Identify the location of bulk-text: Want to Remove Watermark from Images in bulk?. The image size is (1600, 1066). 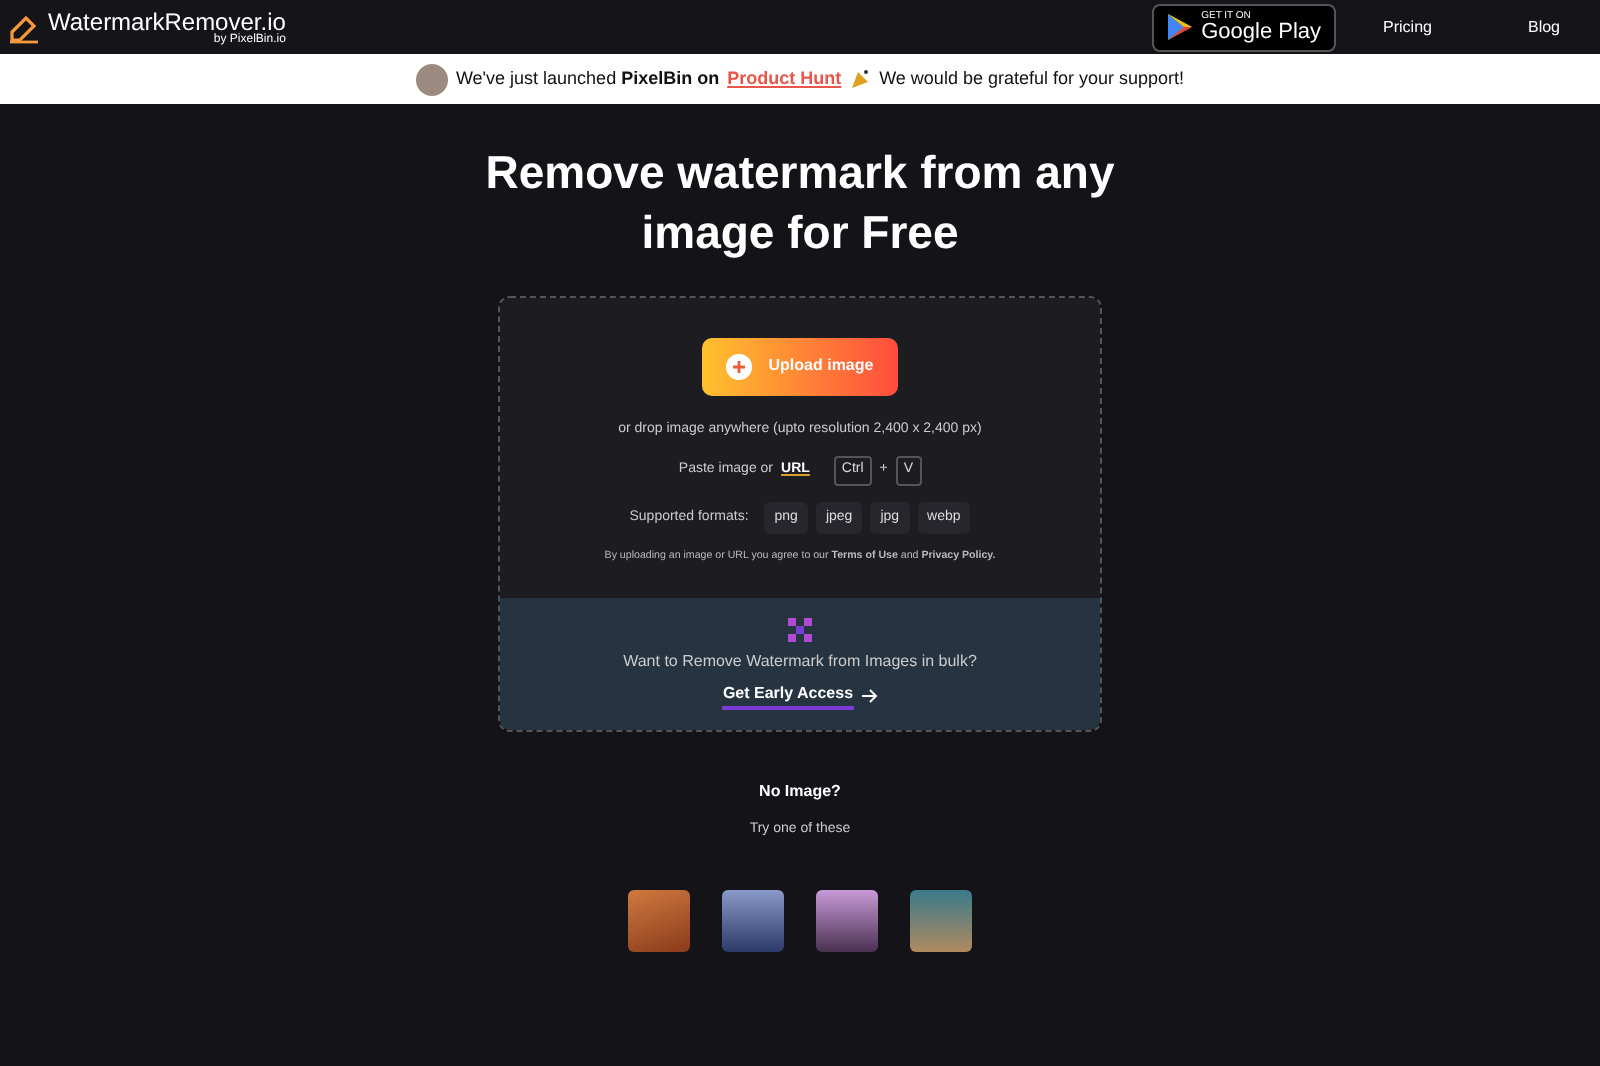
(800, 662).